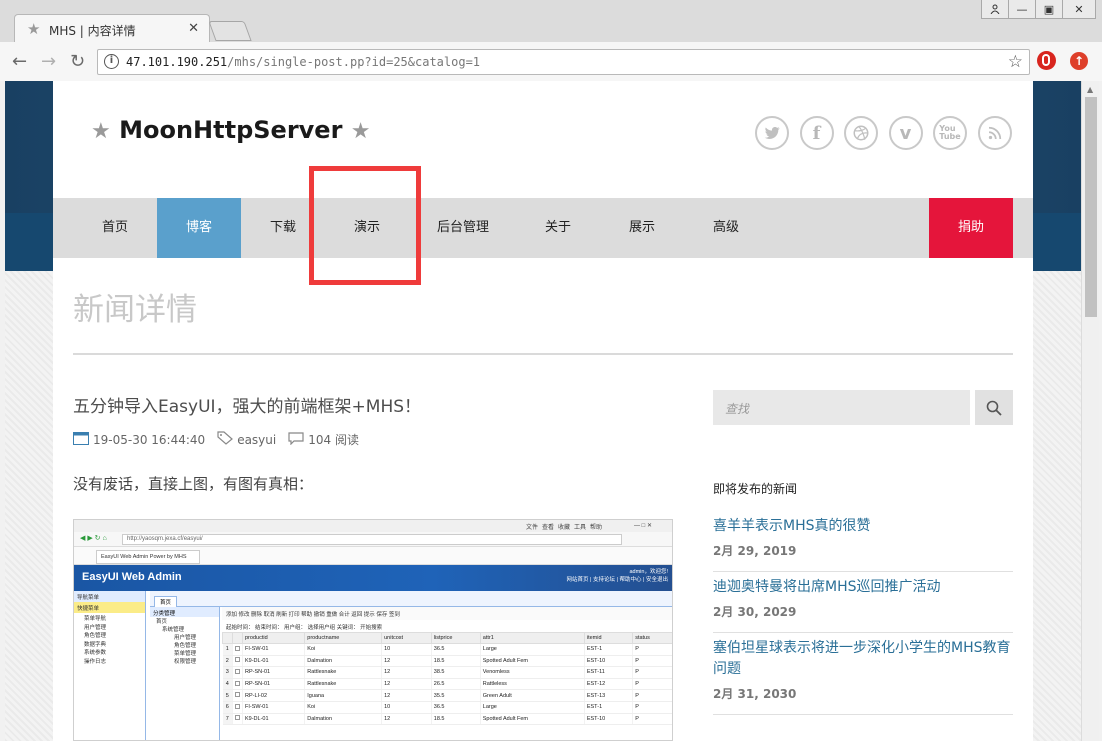  I want to click on search-input: 查找, so click(841, 407).